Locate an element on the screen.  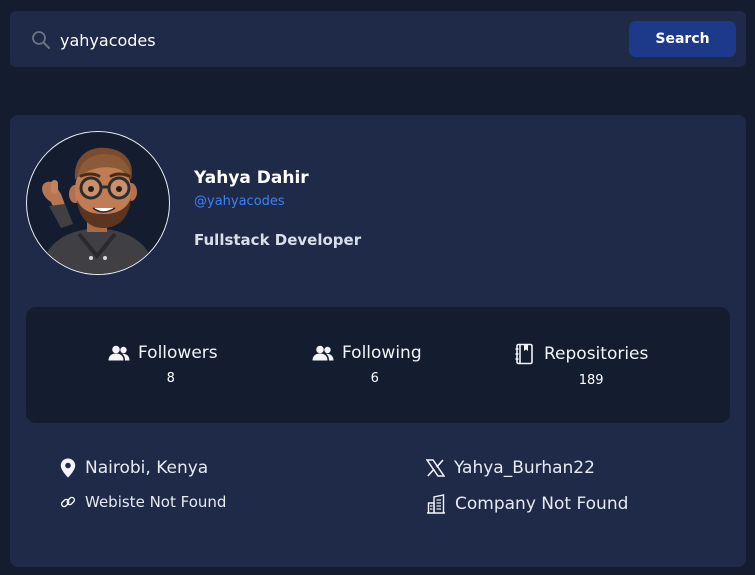
user-bio: Fullstack Developer is located at coordinates (278, 240).